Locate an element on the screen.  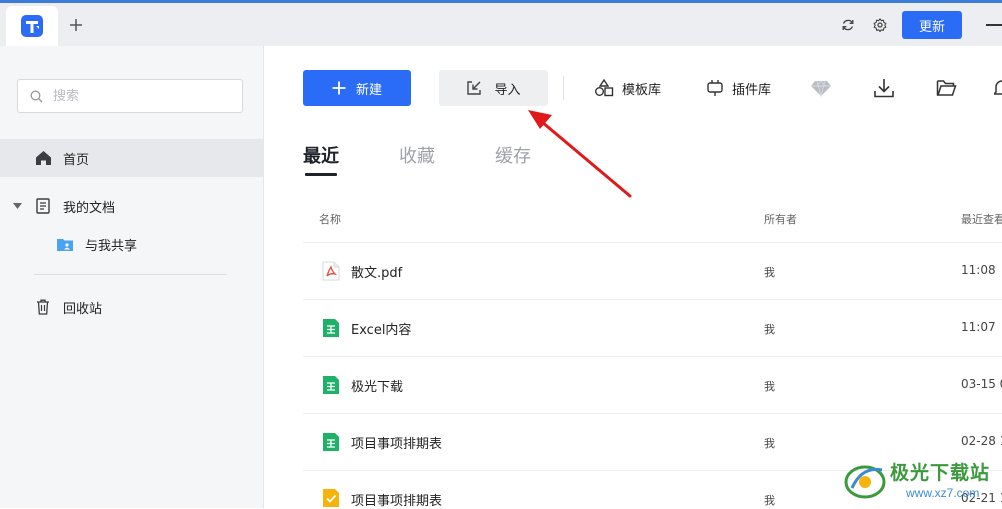
new-tab-button is located at coordinates (76, 25).